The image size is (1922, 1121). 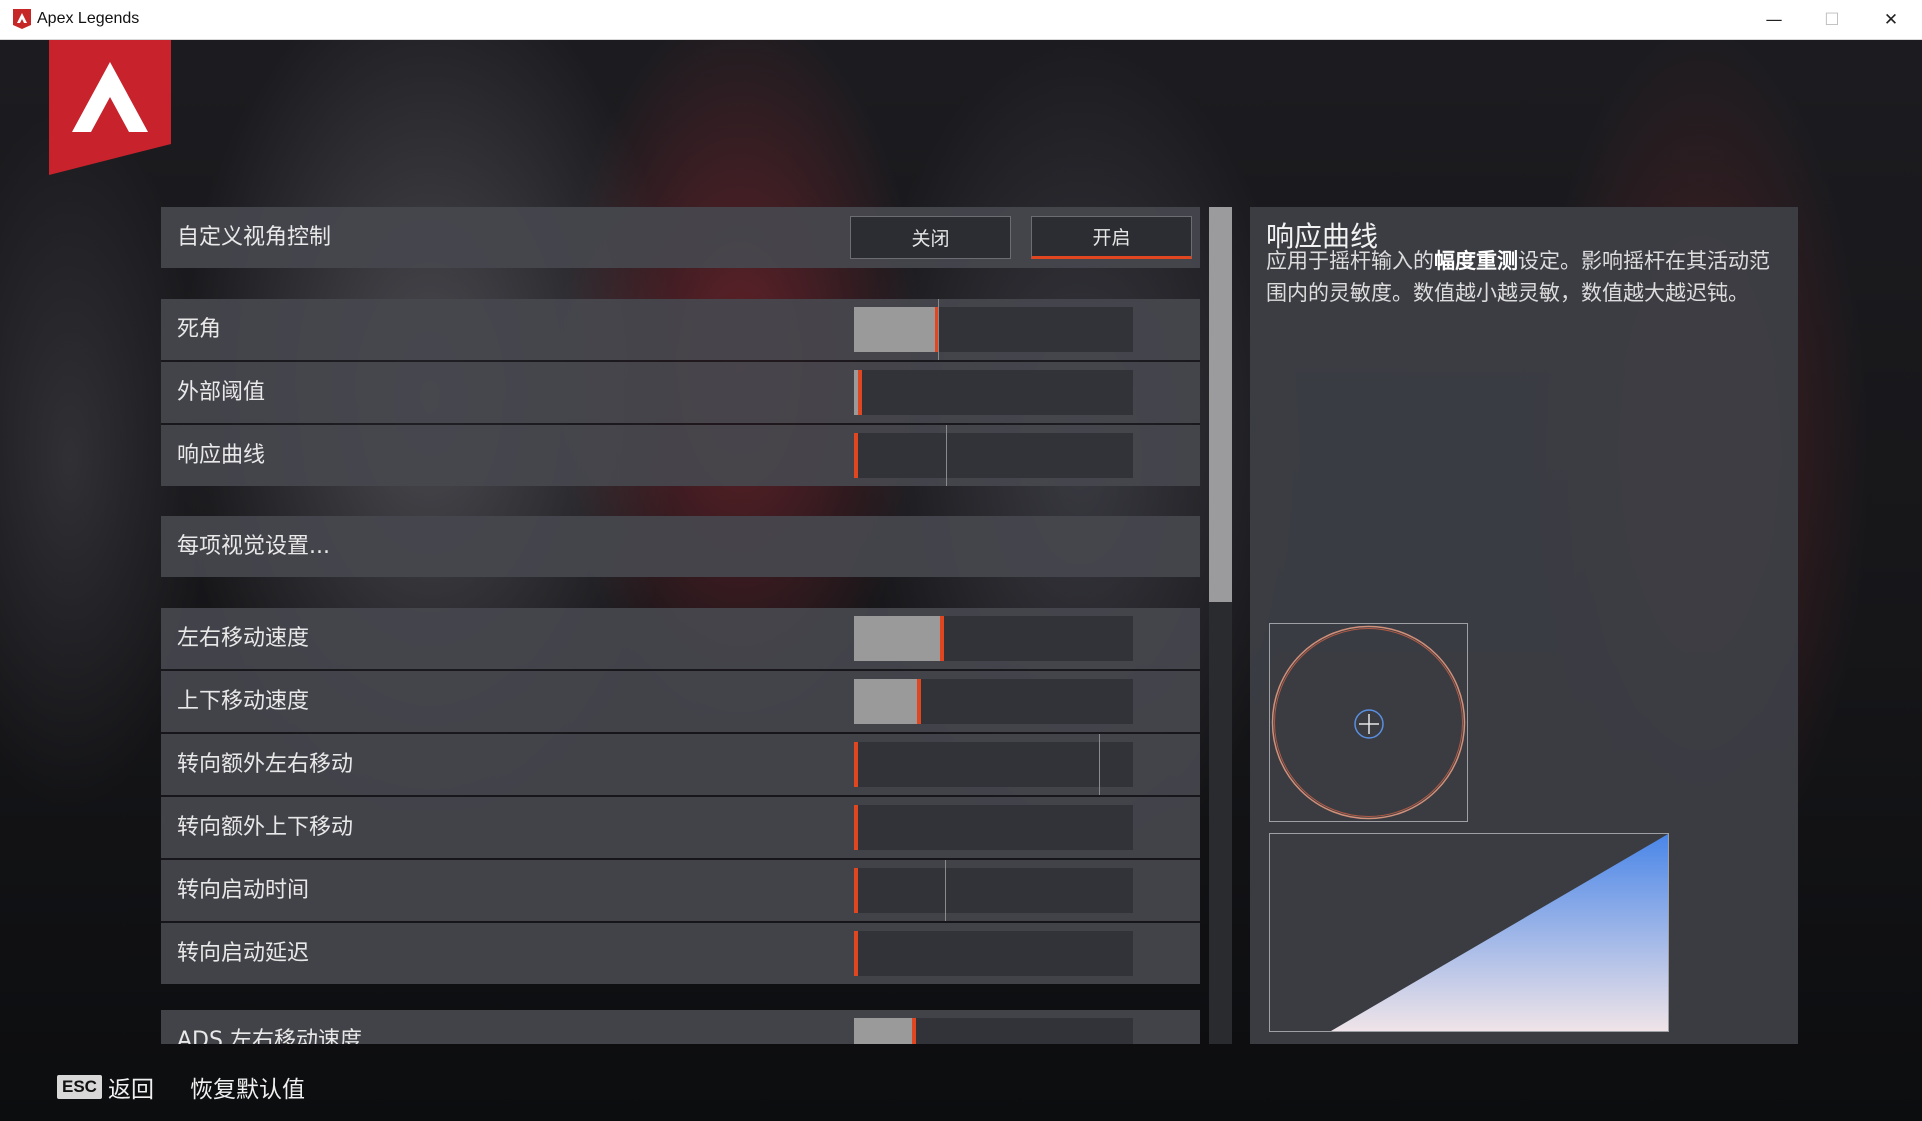 What do you see at coordinates (1111, 237) in the screenshot?
I see `toggle-on-button: 开启` at bounding box center [1111, 237].